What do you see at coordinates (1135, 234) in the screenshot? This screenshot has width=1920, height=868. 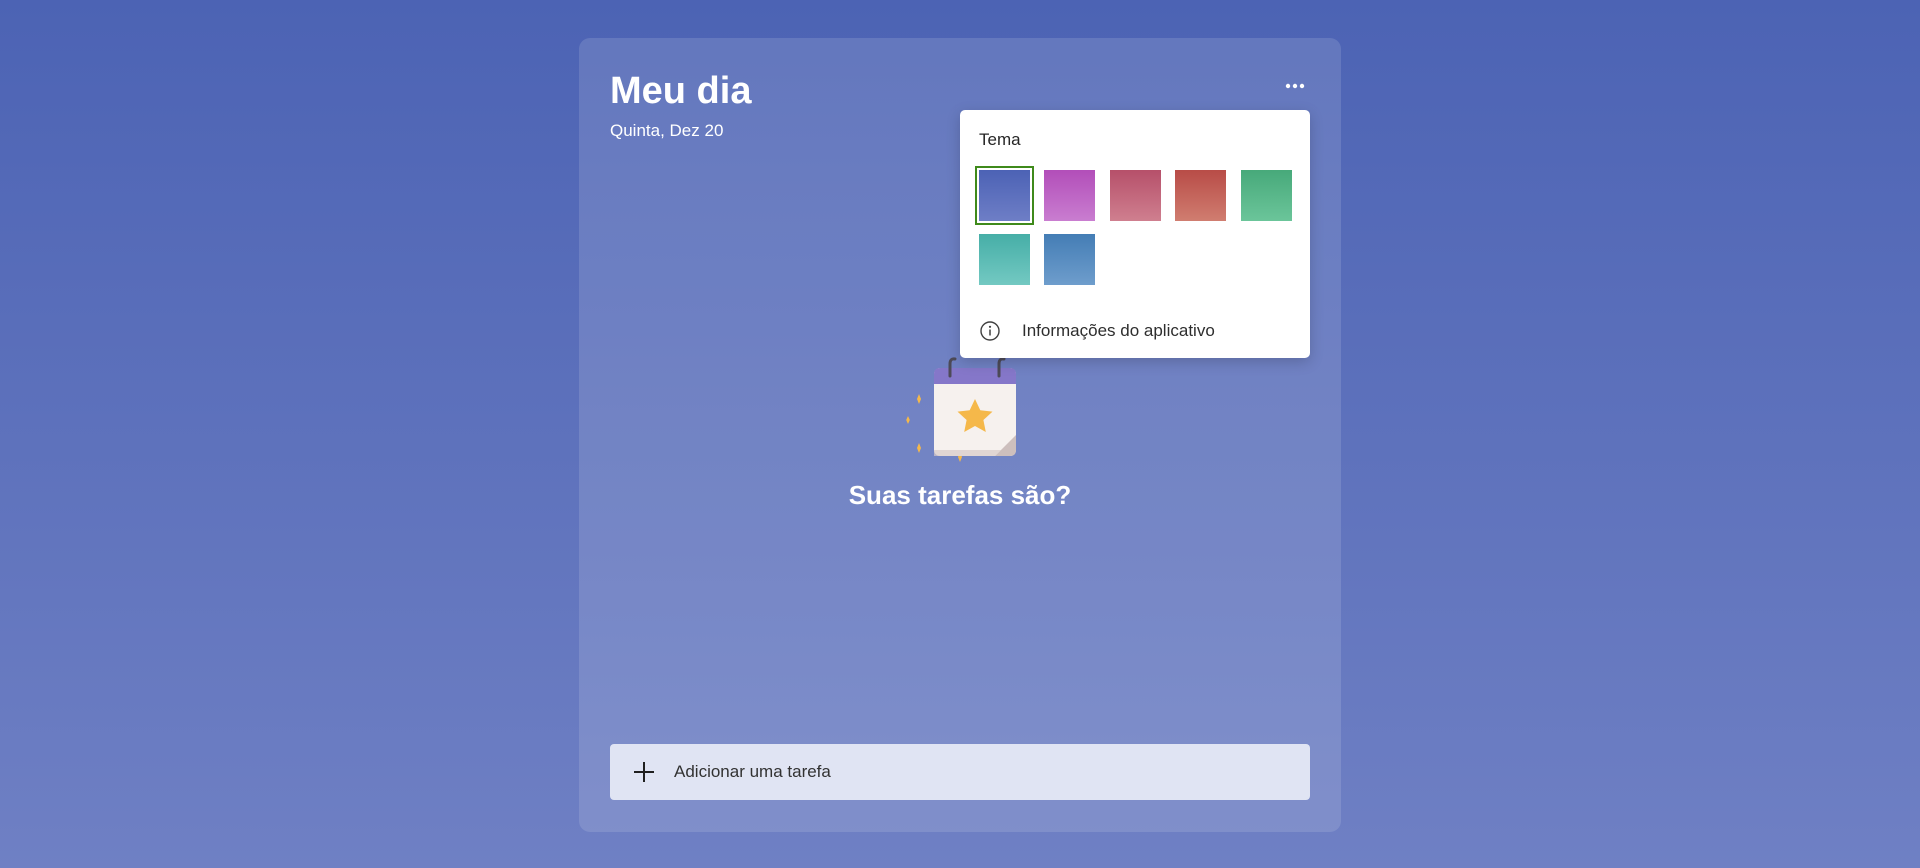 I see `theme-menu: Tema Informações do aplicativo` at bounding box center [1135, 234].